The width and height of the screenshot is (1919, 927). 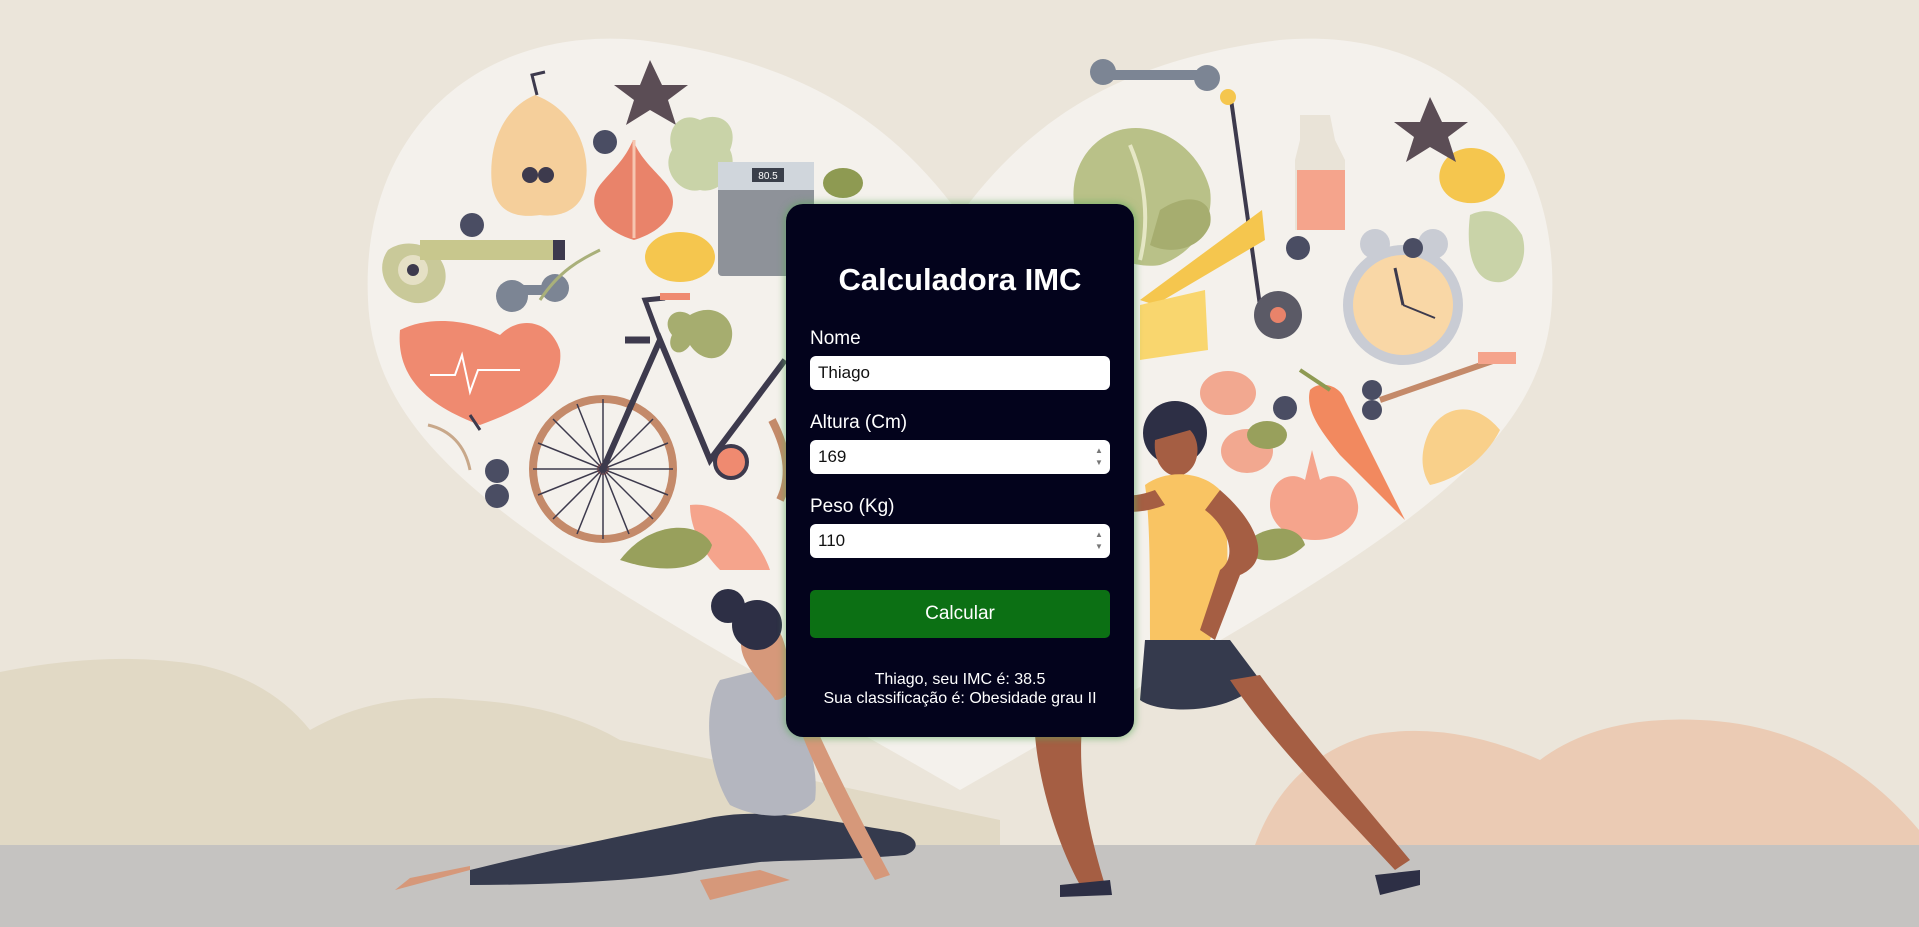 What do you see at coordinates (1099, 541) in the screenshot?
I see `weight-spinner: ▲ ▼` at bounding box center [1099, 541].